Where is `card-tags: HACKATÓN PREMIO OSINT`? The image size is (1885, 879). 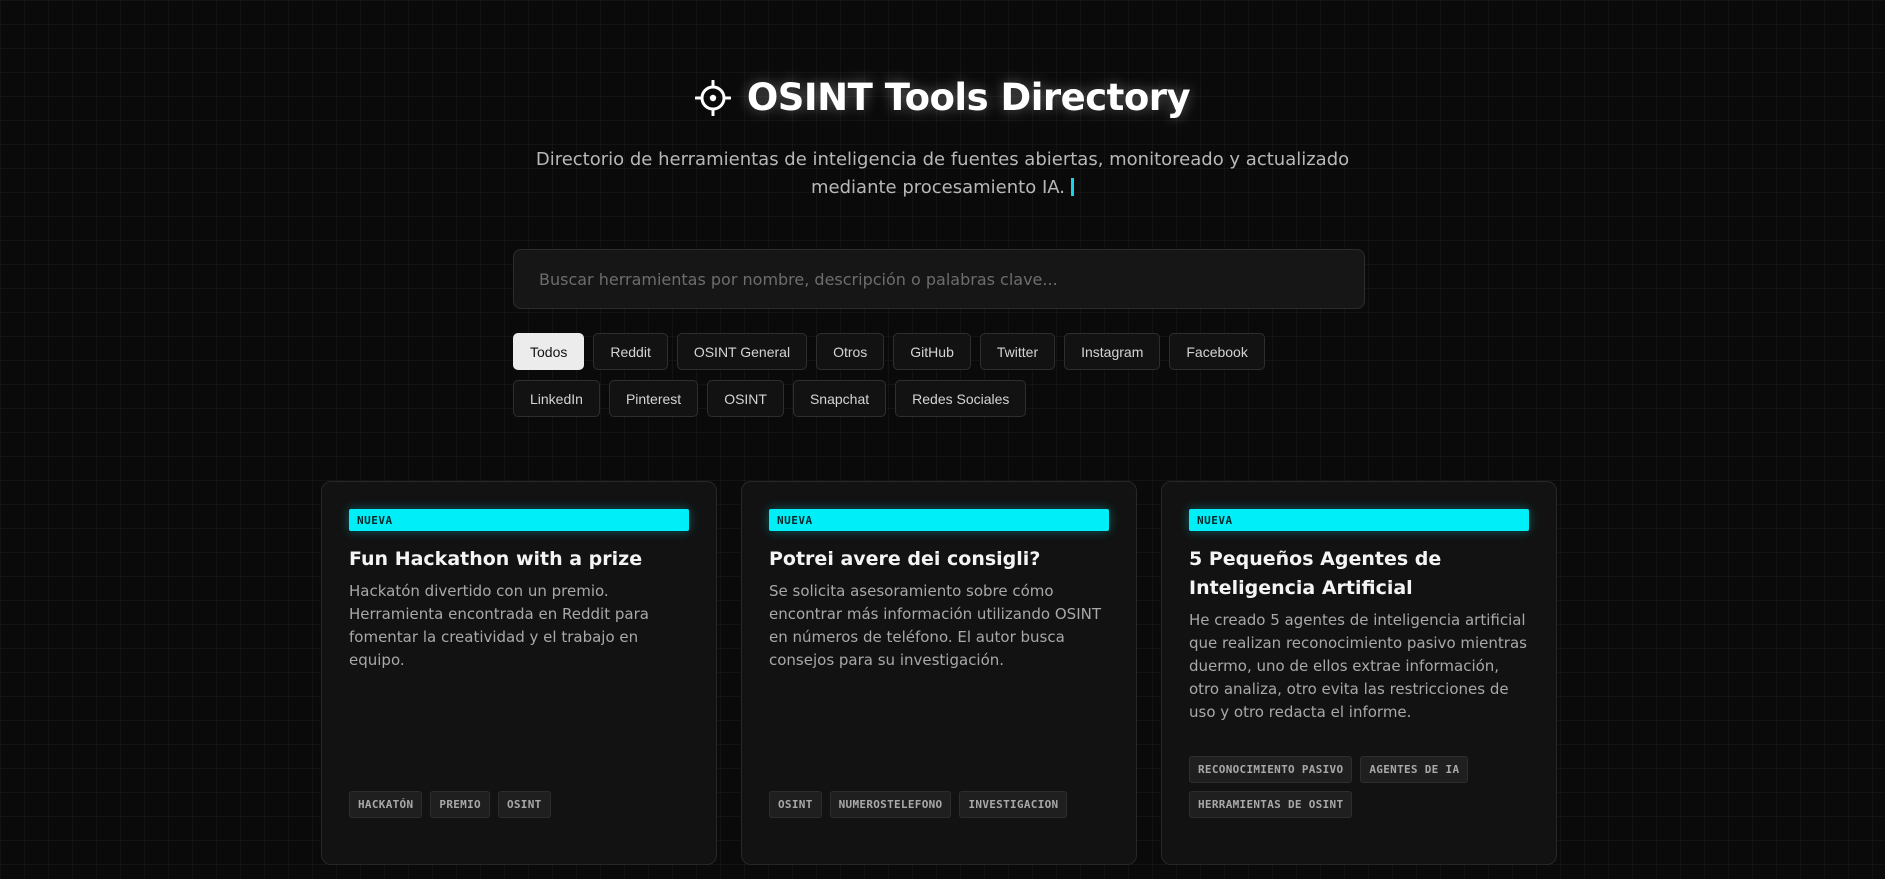 card-tags: HACKATÓN PREMIO OSINT is located at coordinates (519, 804).